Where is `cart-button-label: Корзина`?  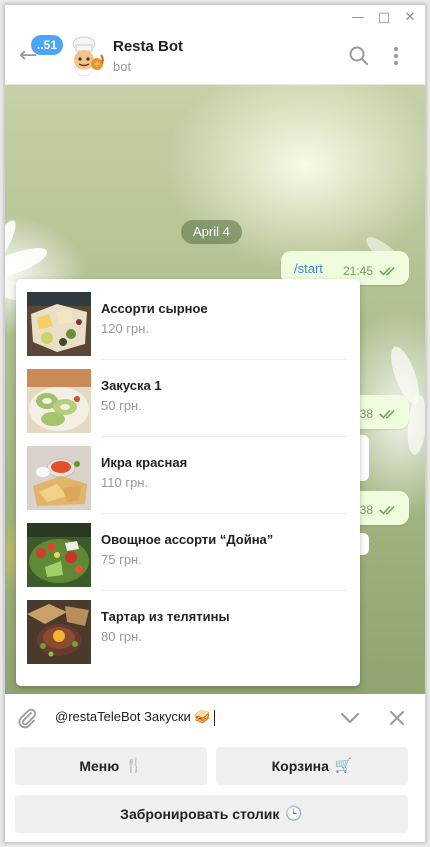
cart-button-label: Корзина is located at coordinates (300, 766).